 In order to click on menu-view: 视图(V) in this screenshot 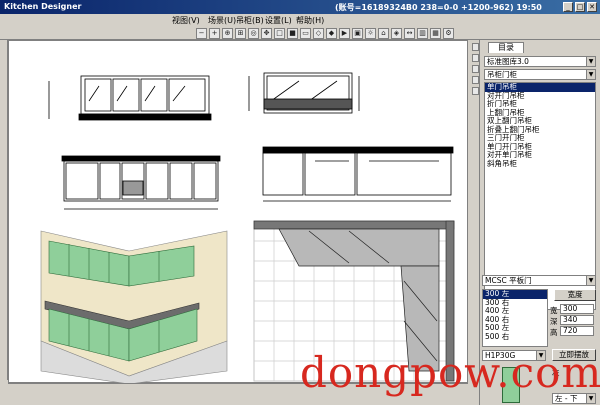, I will do `click(186, 20)`.